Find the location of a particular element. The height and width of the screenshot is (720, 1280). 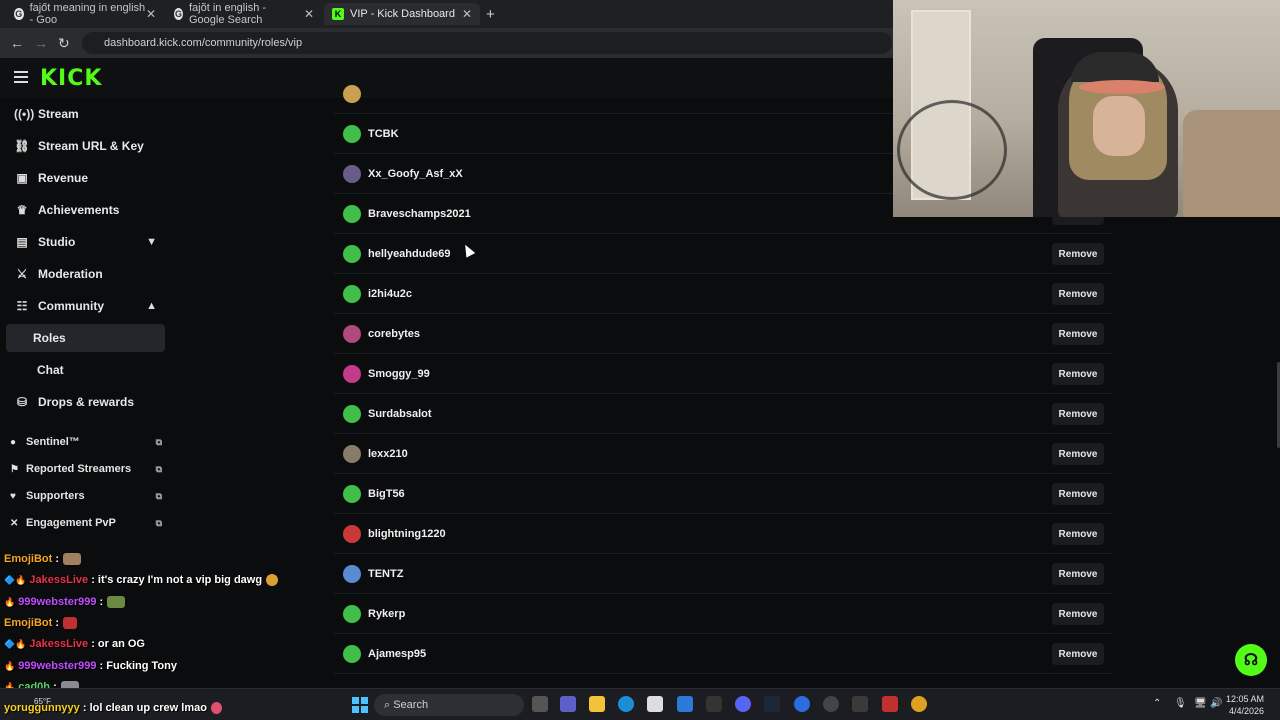

notepad-icon is located at coordinates (655, 704).